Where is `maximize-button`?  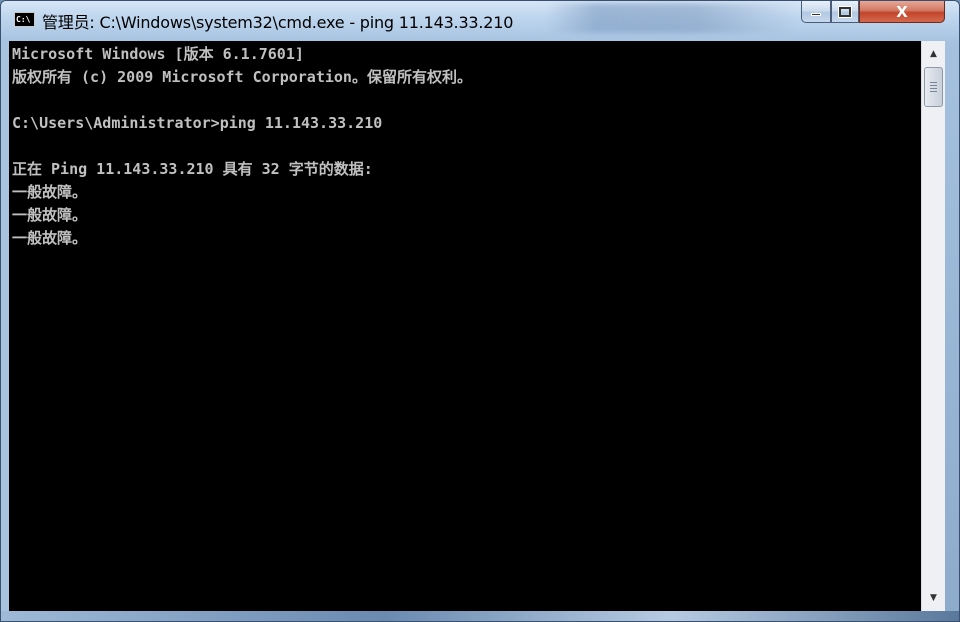
maximize-button is located at coordinates (845, 12).